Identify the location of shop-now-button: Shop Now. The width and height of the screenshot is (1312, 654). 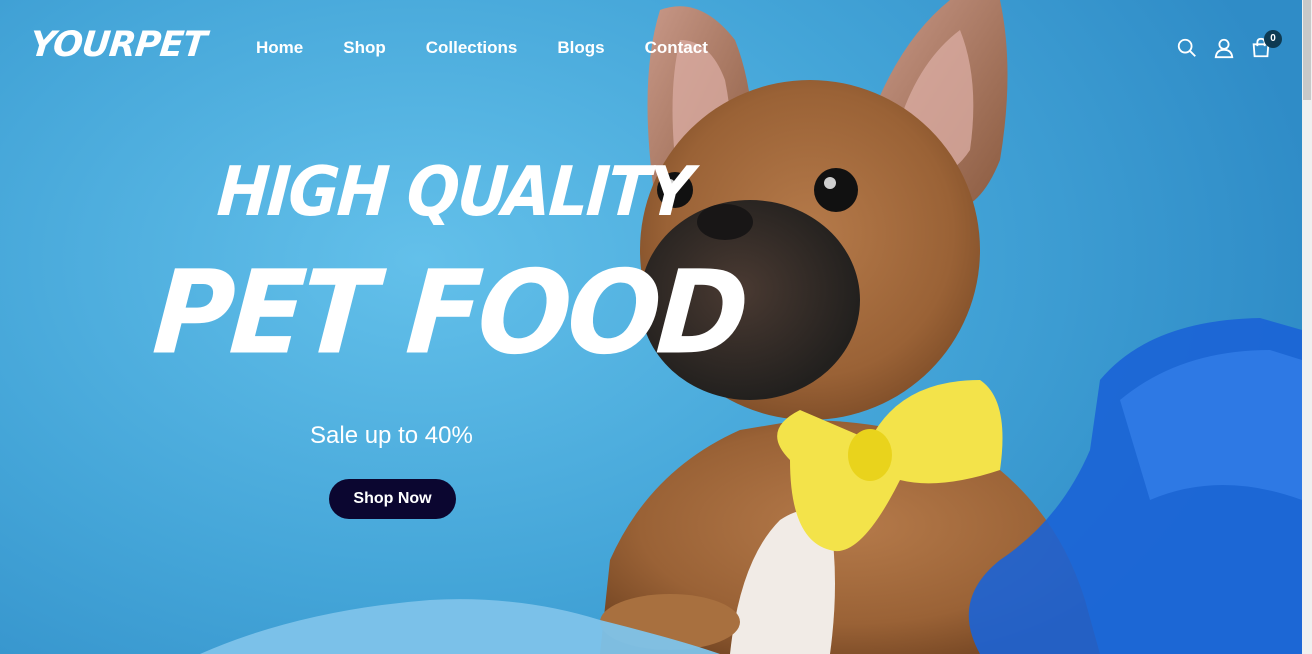
(392, 499).